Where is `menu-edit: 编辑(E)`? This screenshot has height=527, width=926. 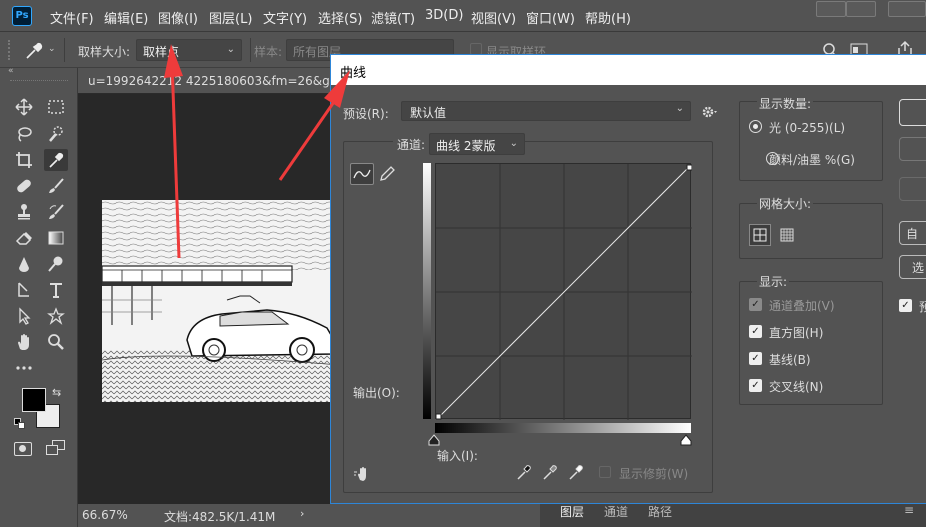
menu-edit: 编辑(E) is located at coordinates (126, 17).